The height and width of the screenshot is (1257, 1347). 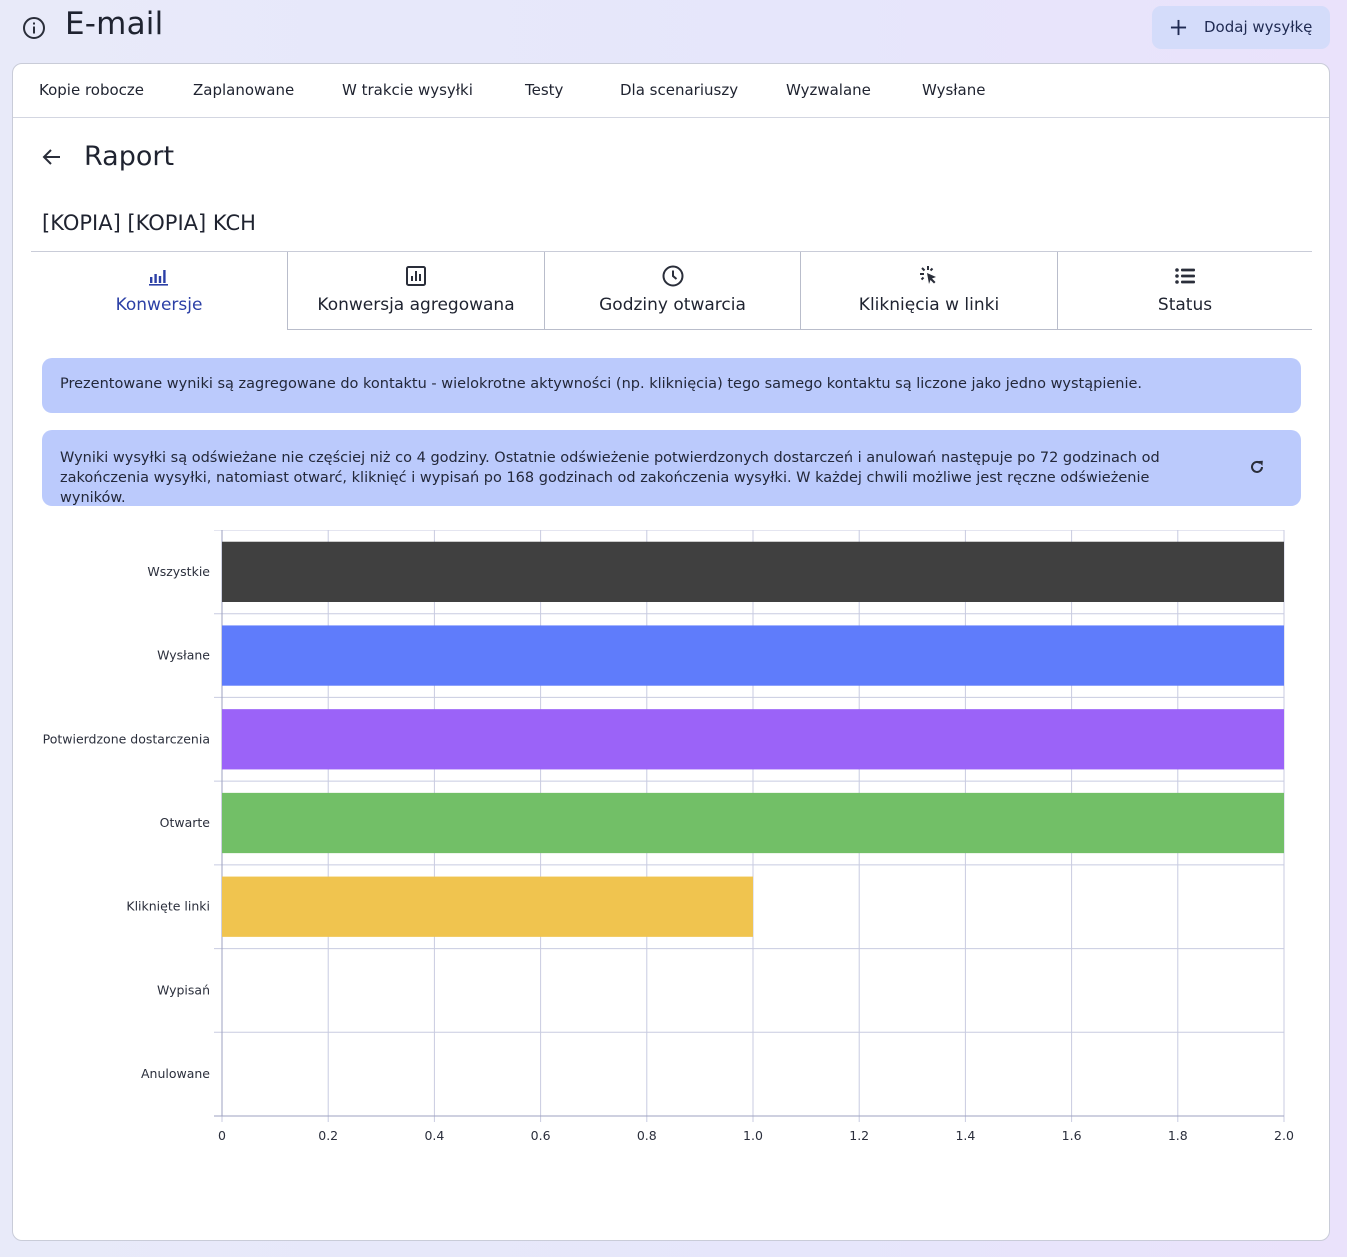 What do you see at coordinates (415, 291) in the screenshot?
I see `tab-aggregated-conversion: Konwersja agregowana` at bounding box center [415, 291].